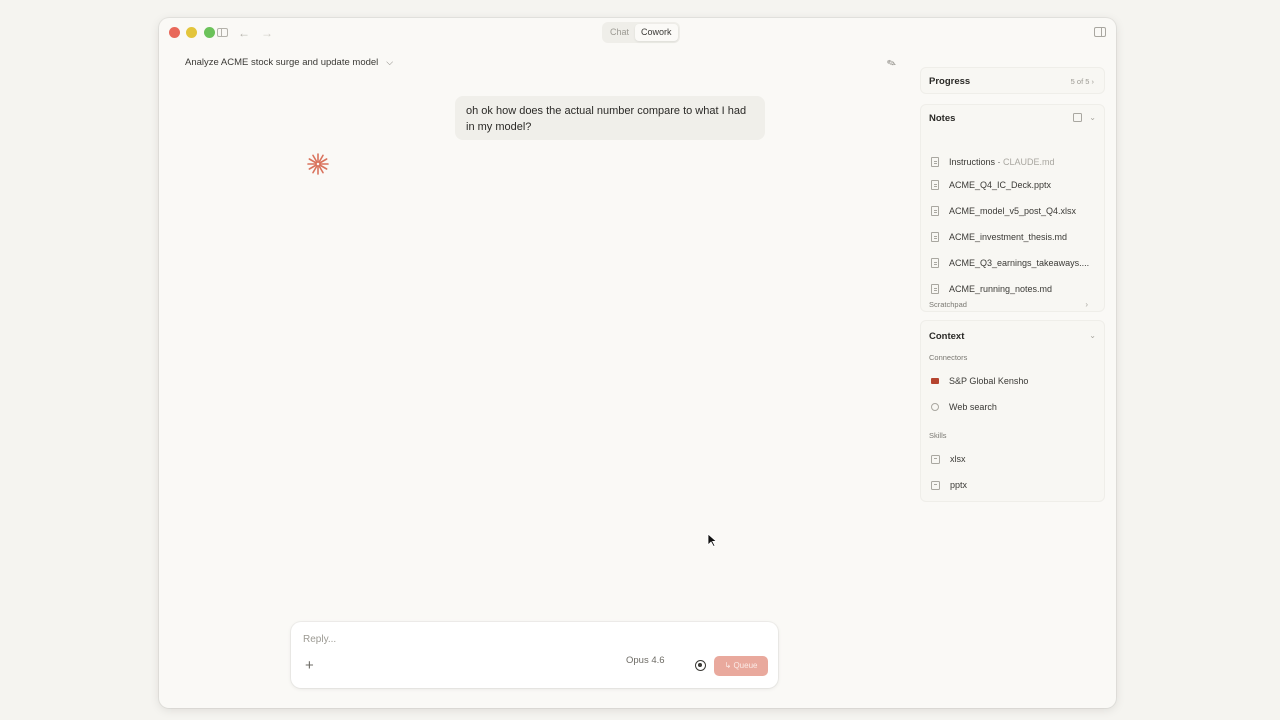  I want to click on model-selector: Opus 4.6, so click(645, 660).